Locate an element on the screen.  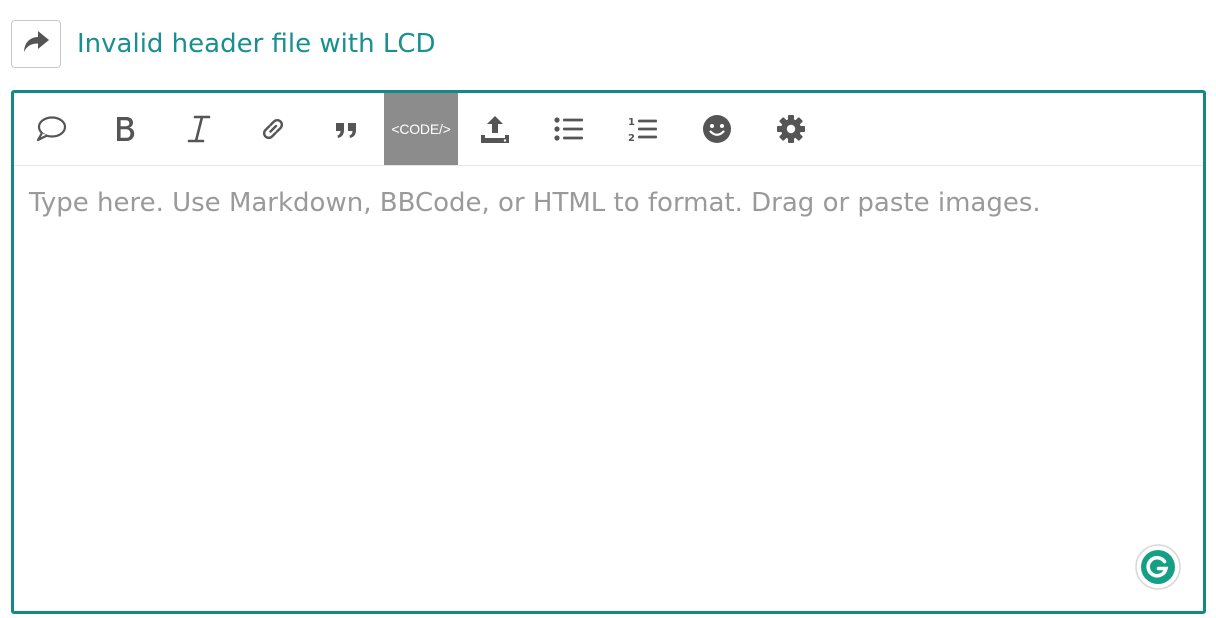
link-icon is located at coordinates (273, 129).